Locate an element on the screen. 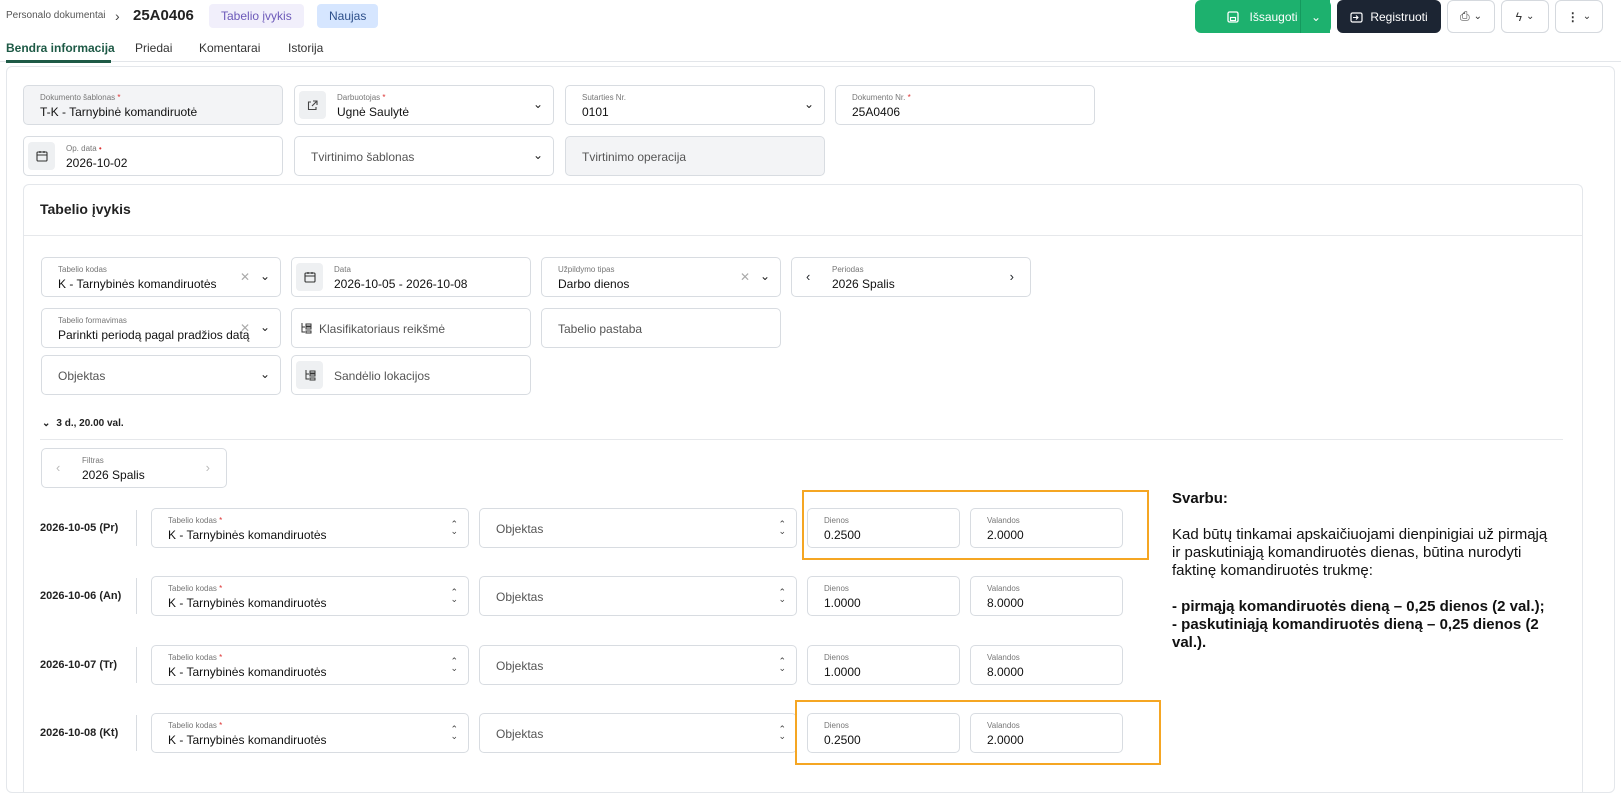 The image size is (1621, 793). fill-type-select: Užpildymo tipas Darbo dienos ✕ ⌄ is located at coordinates (661, 277).